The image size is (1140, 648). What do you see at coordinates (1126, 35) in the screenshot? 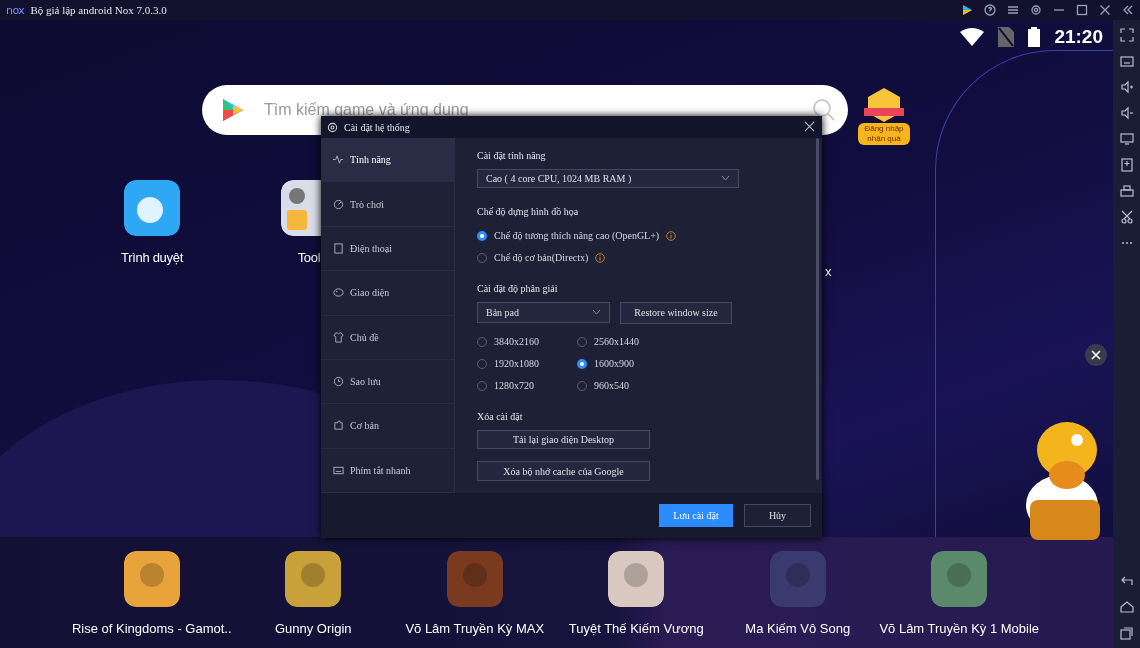
I see `fullscreen-icon` at bounding box center [1126, 35].